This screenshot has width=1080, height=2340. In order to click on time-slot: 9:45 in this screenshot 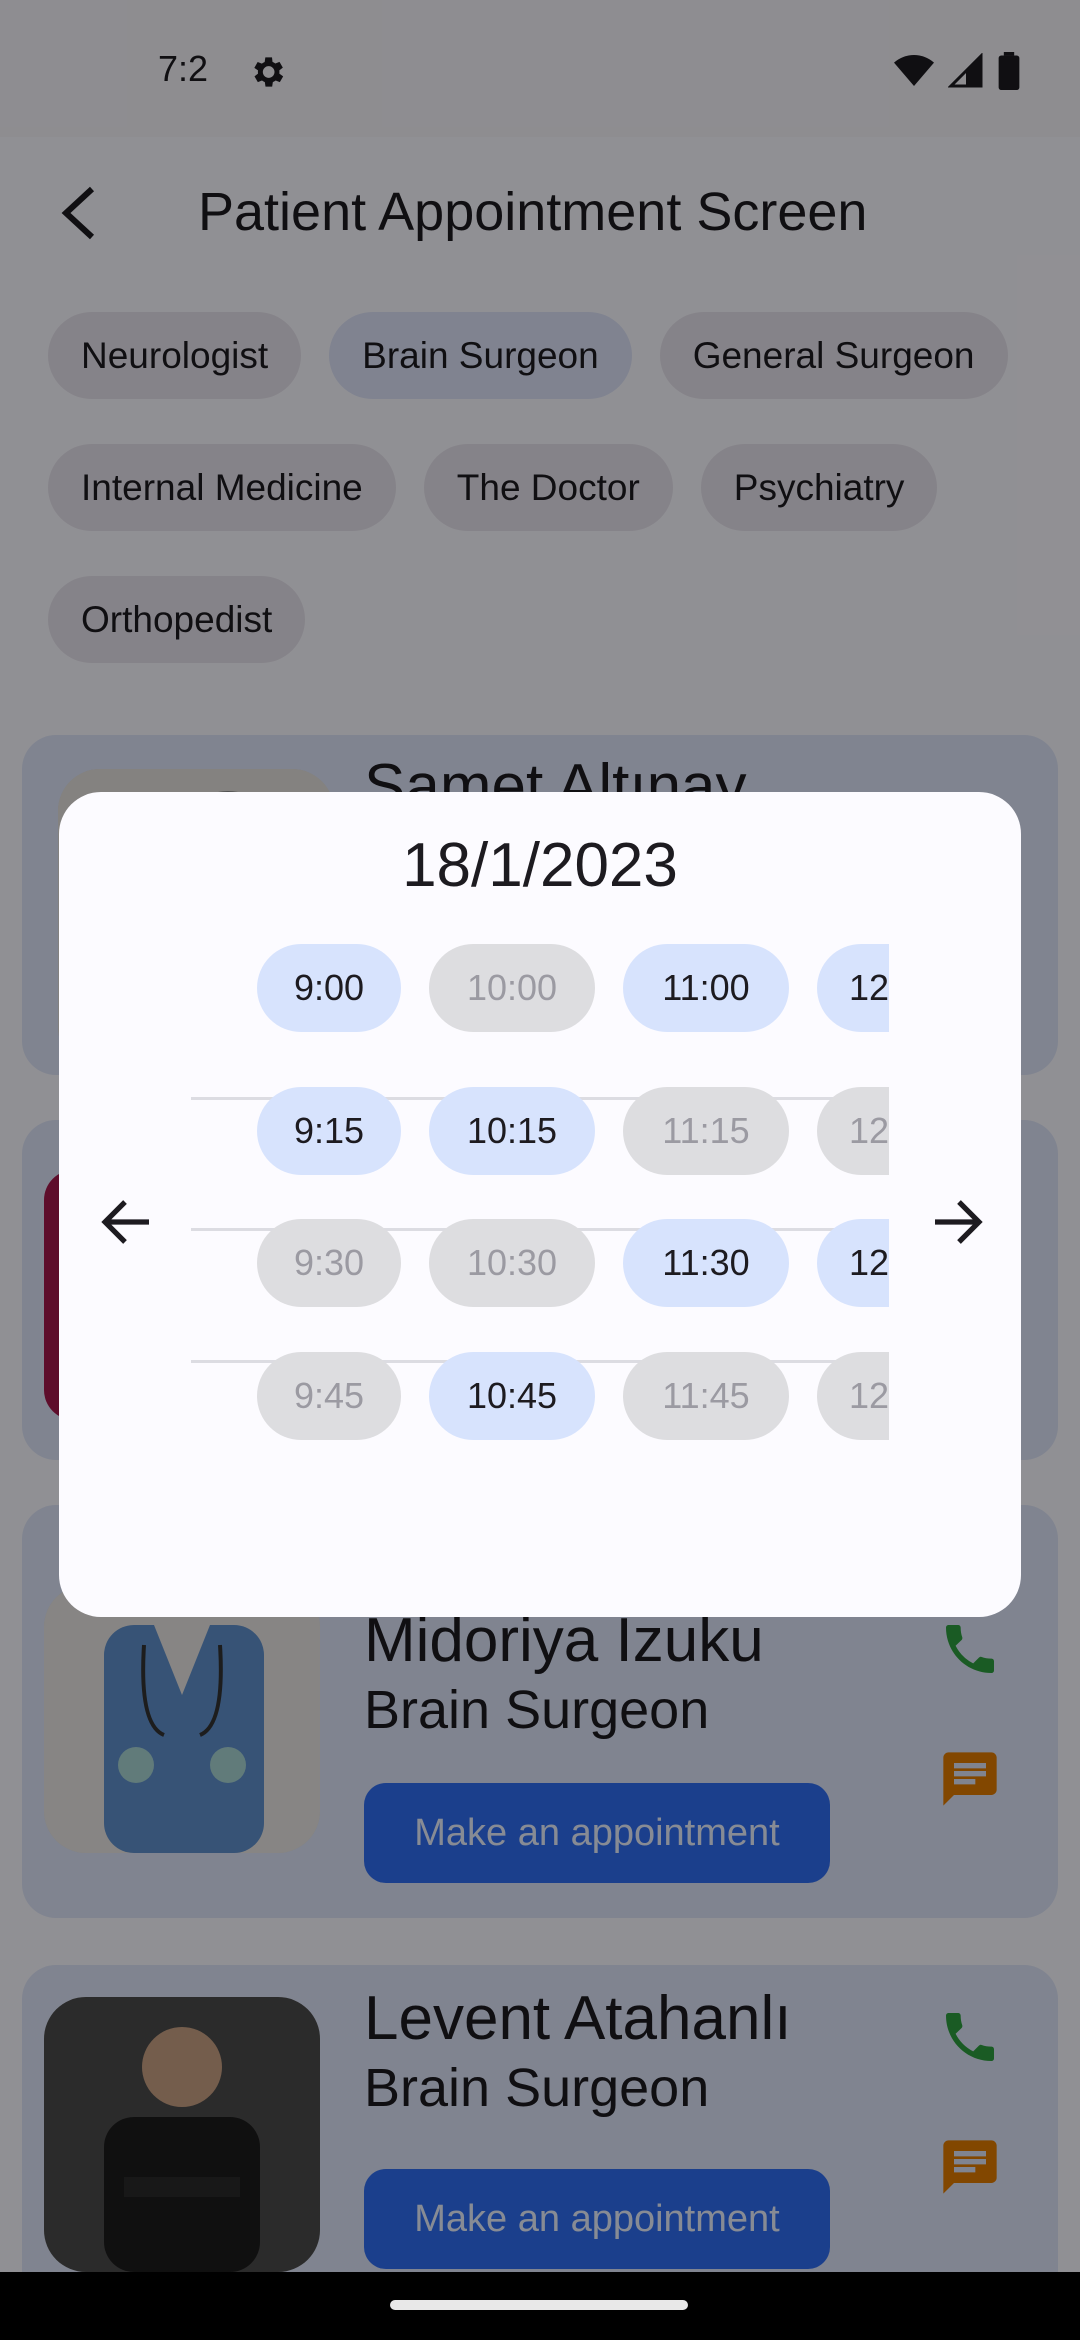, I will do `click(329, 1396)`.